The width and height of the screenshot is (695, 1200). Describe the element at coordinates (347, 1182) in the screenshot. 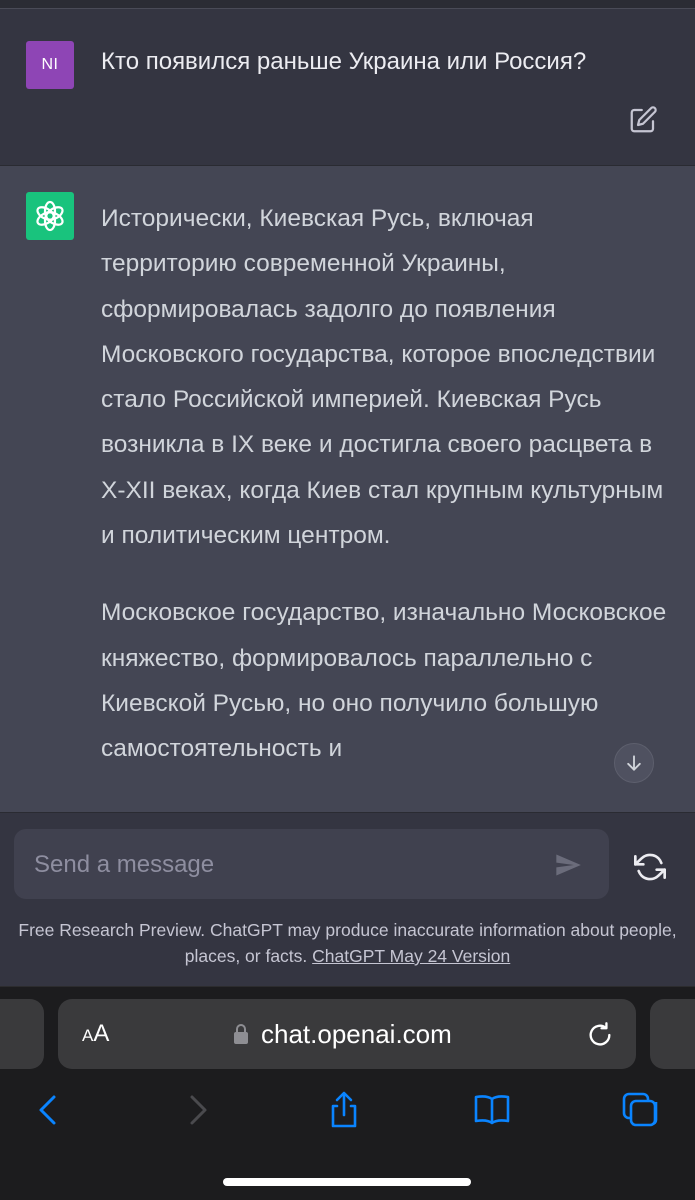

I see `home-indicator` at that location.